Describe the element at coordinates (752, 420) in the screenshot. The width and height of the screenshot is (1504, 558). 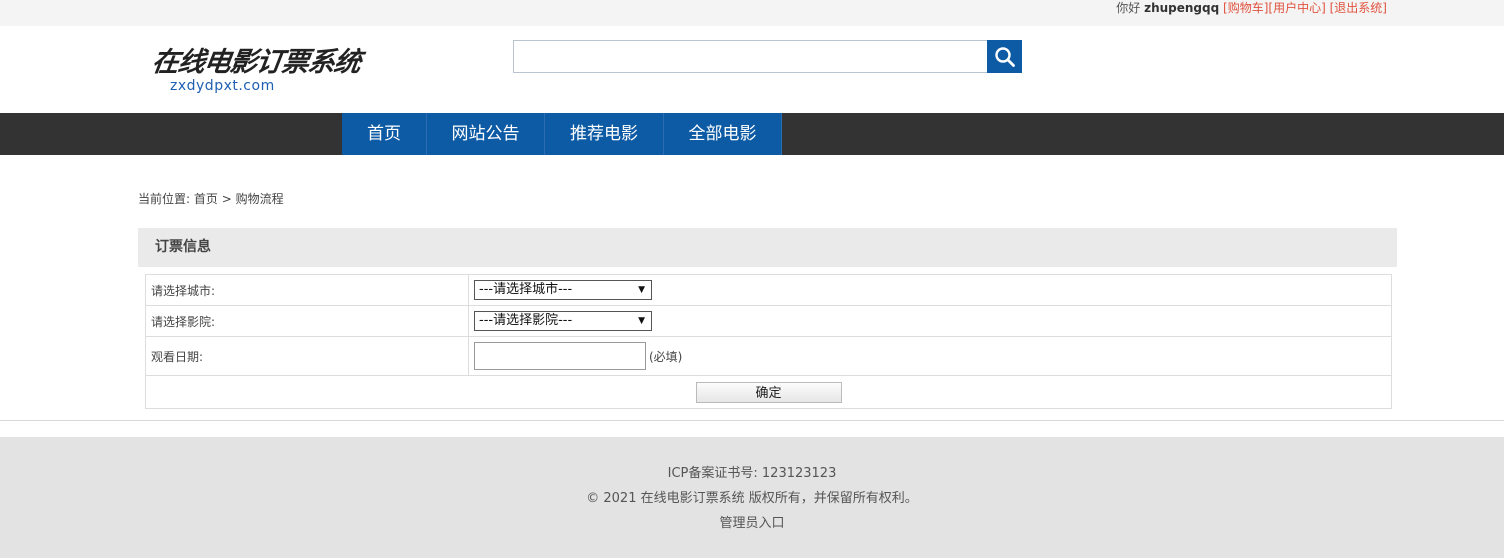
I see `divider` at that location.